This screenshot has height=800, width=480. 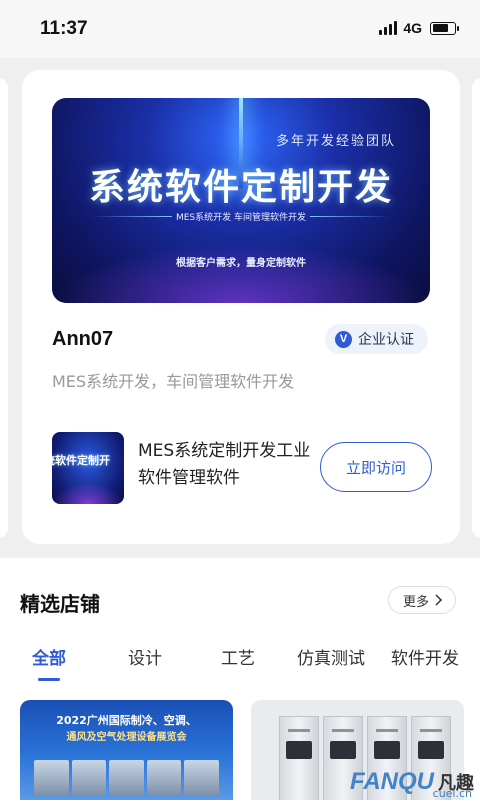 I want to click on status-indicators: 4G, so click(x=419, y=28).